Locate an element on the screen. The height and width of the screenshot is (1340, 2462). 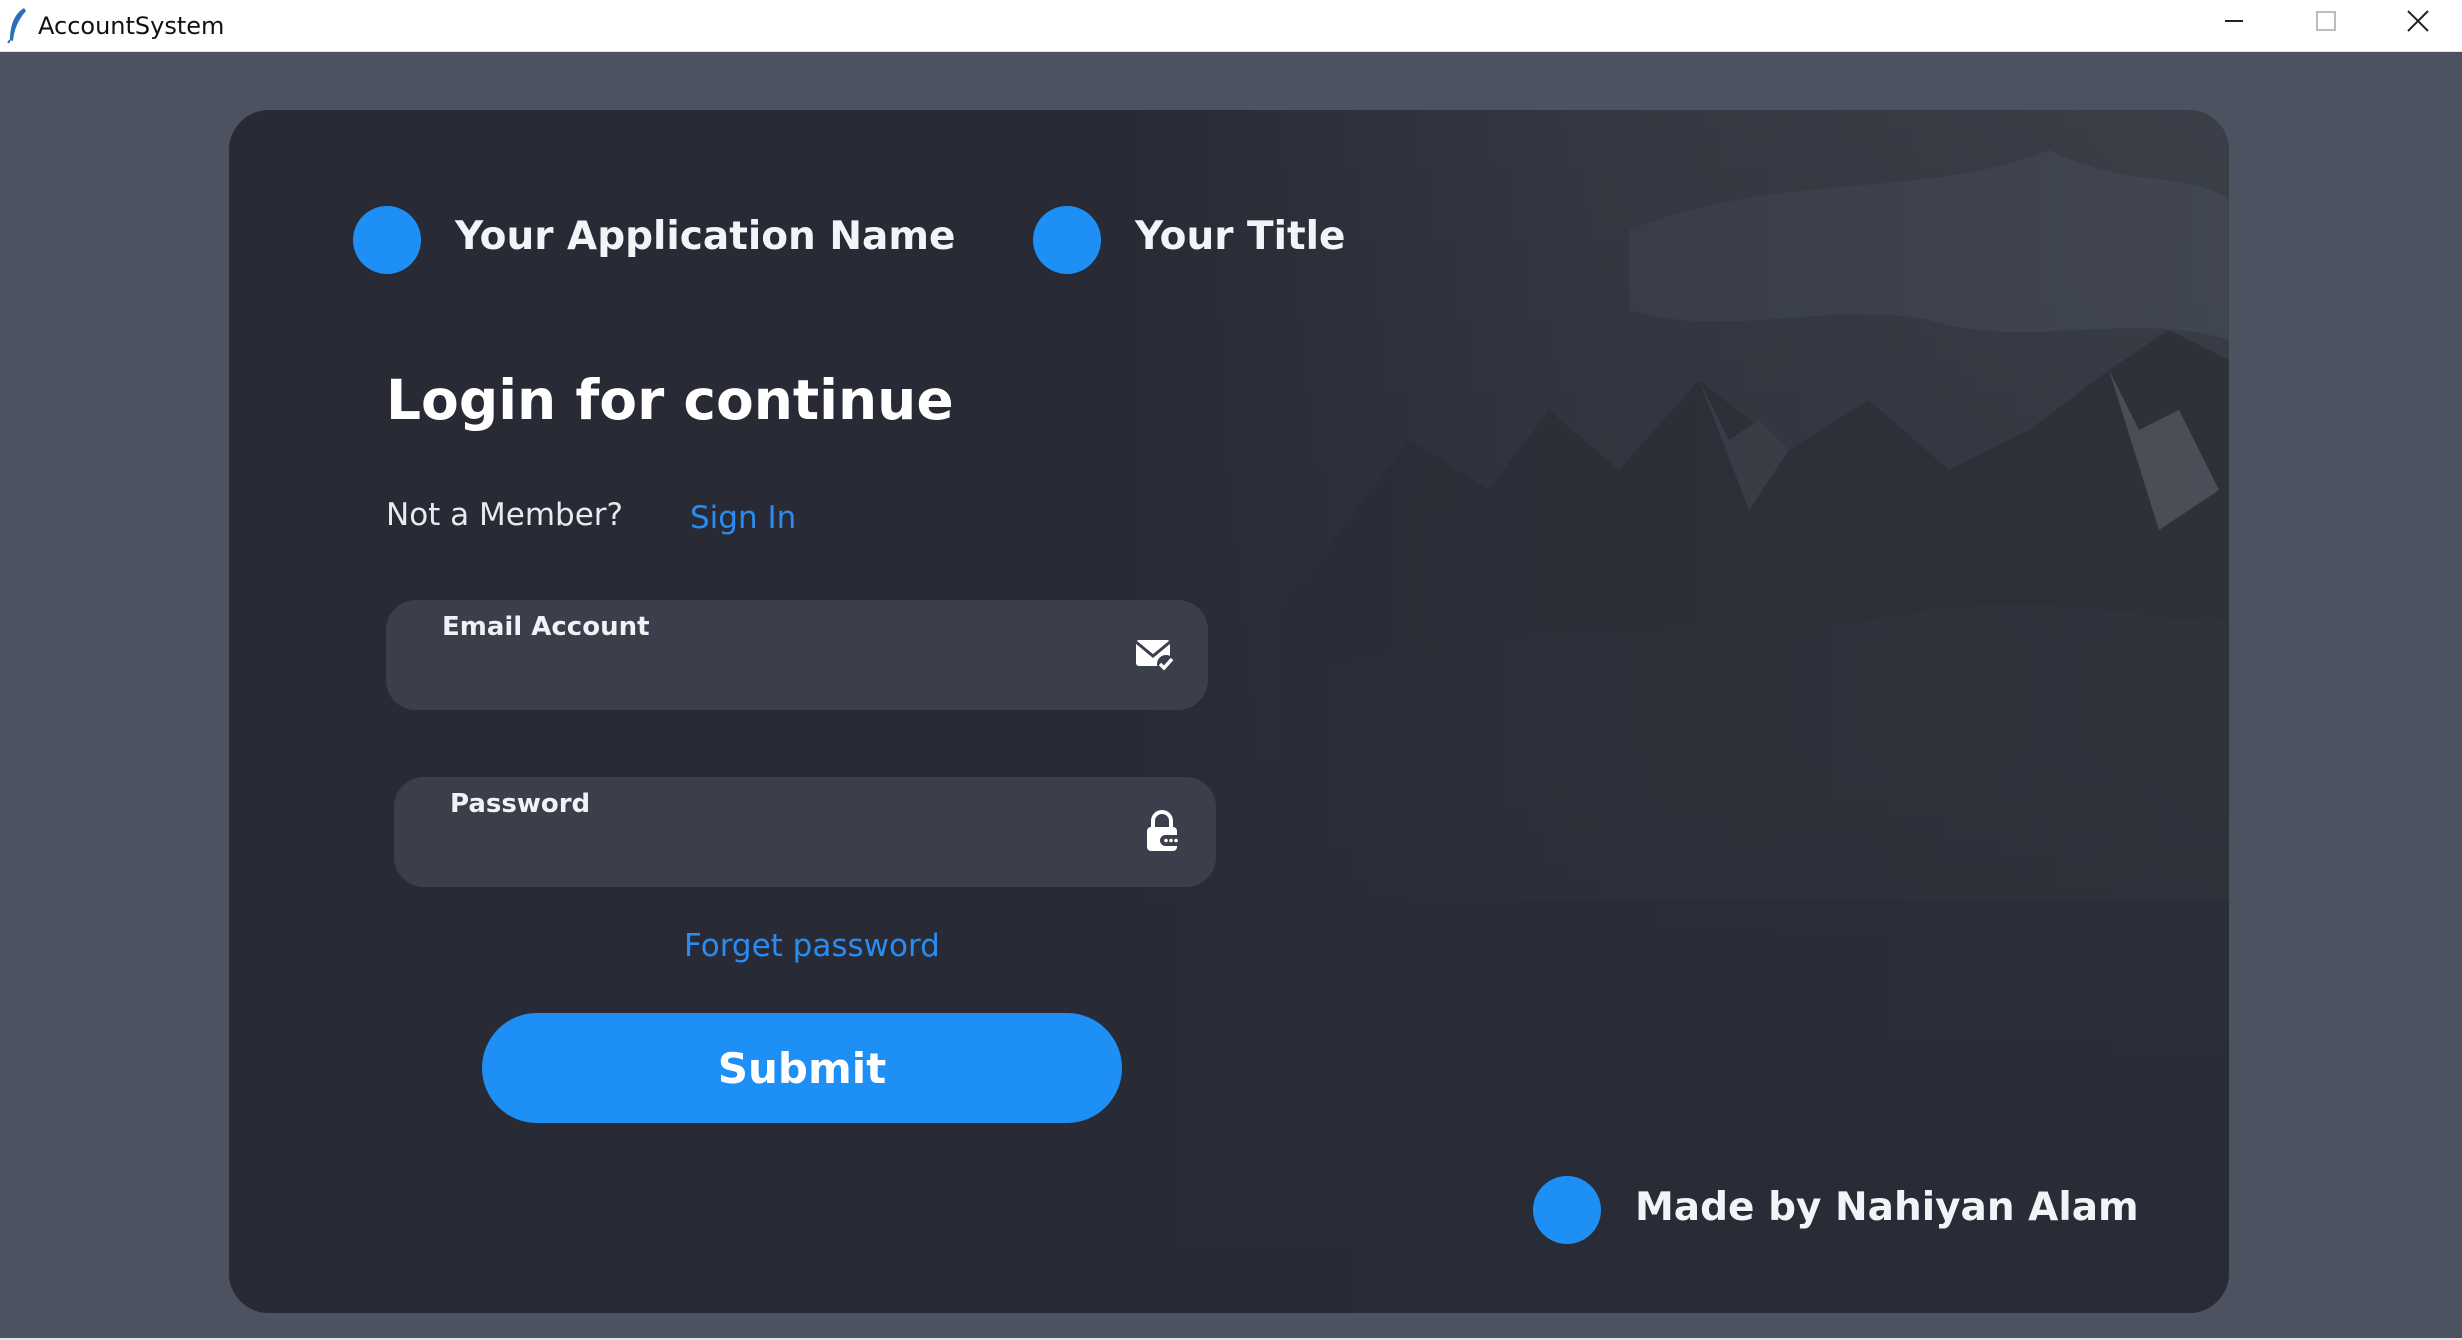
window-title: AccountSystem is located at coordinates (131, 26).